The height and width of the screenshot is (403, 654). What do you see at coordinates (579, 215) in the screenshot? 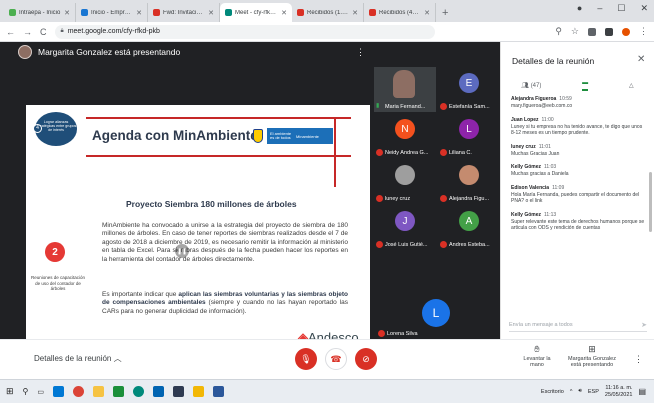
I see `message-sender: Kelly Gómez 11:13` at bounding box center [579, 215].